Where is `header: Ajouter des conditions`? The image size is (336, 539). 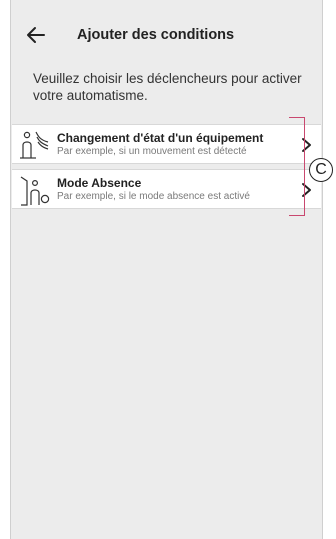 header: Ajouter des conditions is located at coordinates (166, 36).